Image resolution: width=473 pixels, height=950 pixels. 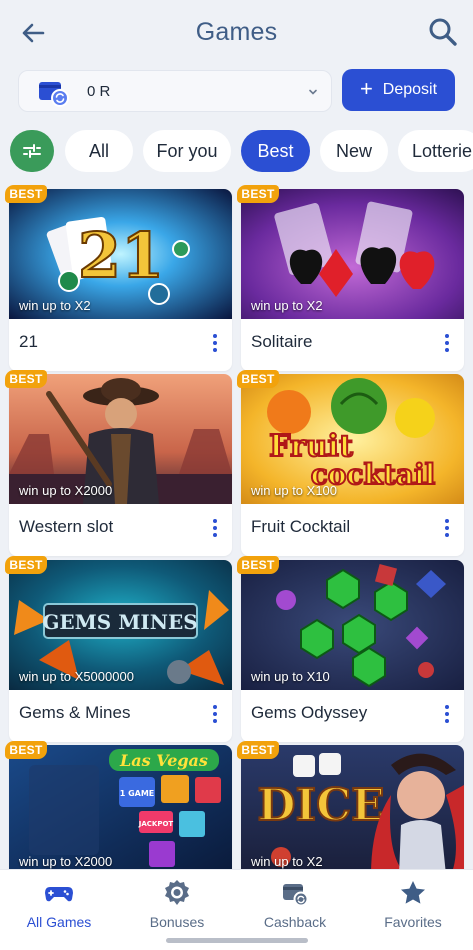 I want to click on art-las-vegas: Las Vegas, so click(x=163, y=760).